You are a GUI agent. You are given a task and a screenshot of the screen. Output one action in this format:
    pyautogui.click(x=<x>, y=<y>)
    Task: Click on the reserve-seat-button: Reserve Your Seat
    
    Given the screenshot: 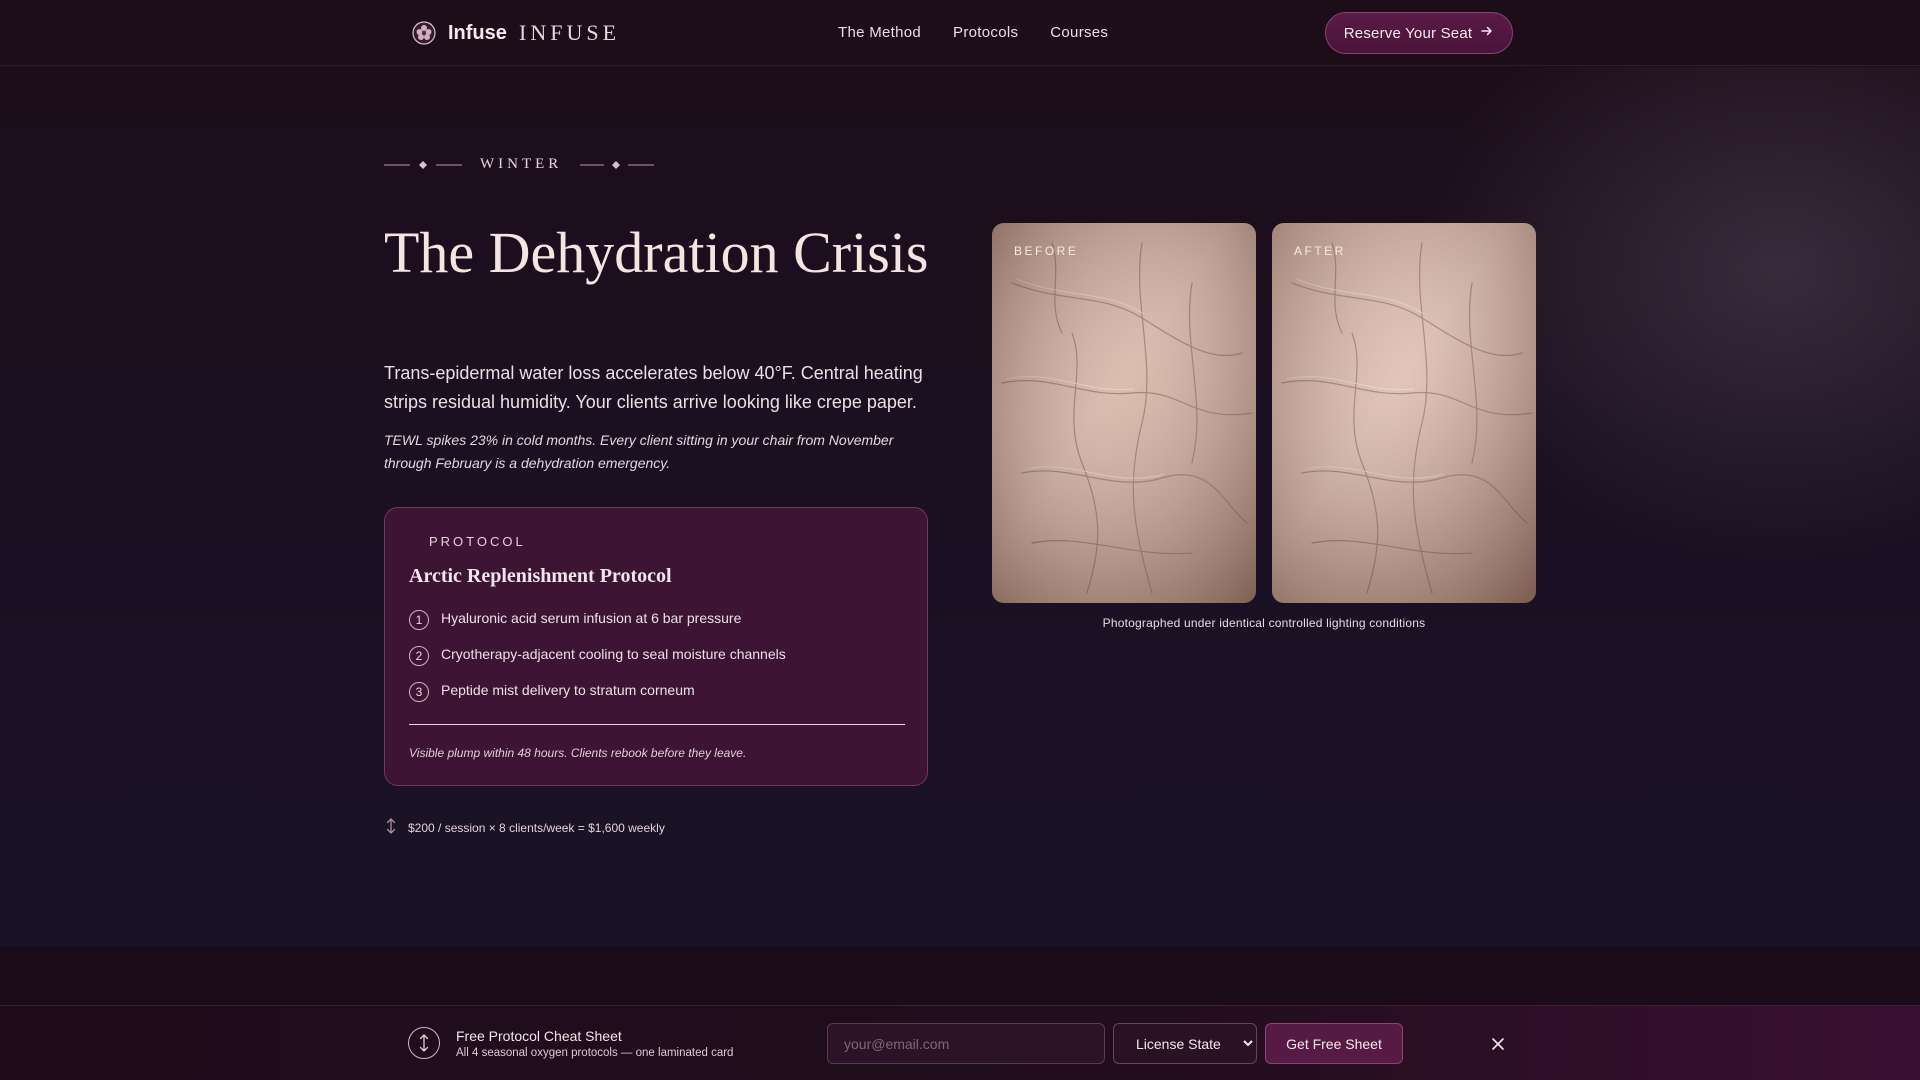 What is the action you would take?
    pyautogui.click(x=1419, y=33)
    